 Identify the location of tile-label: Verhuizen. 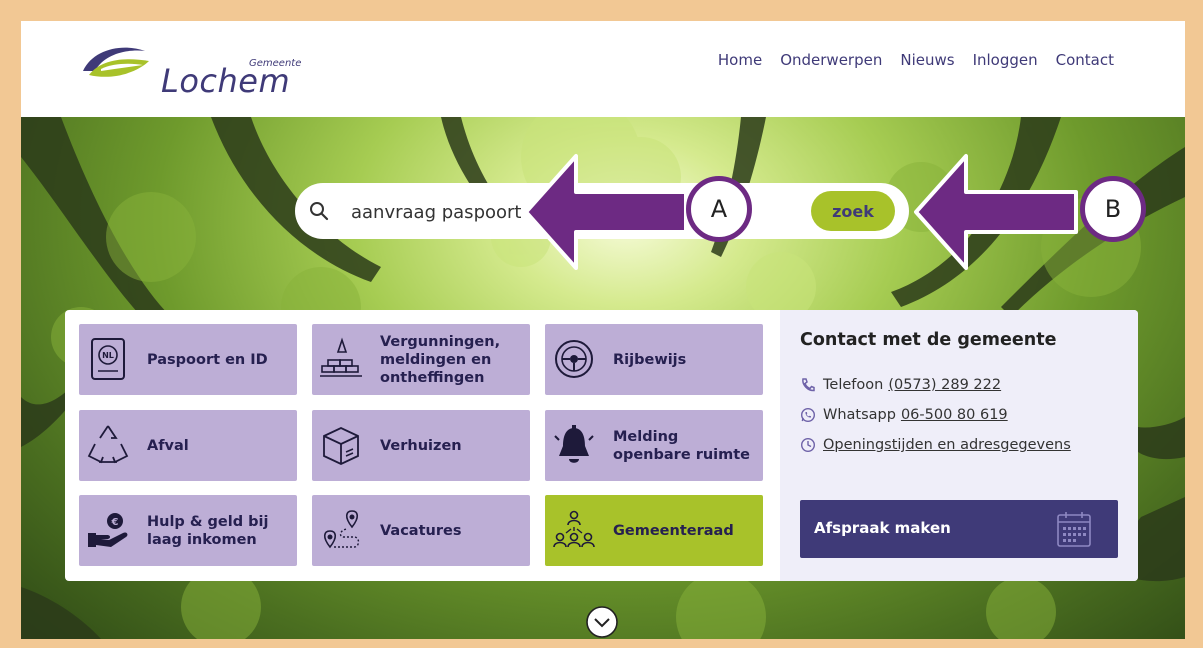
(421, 445).